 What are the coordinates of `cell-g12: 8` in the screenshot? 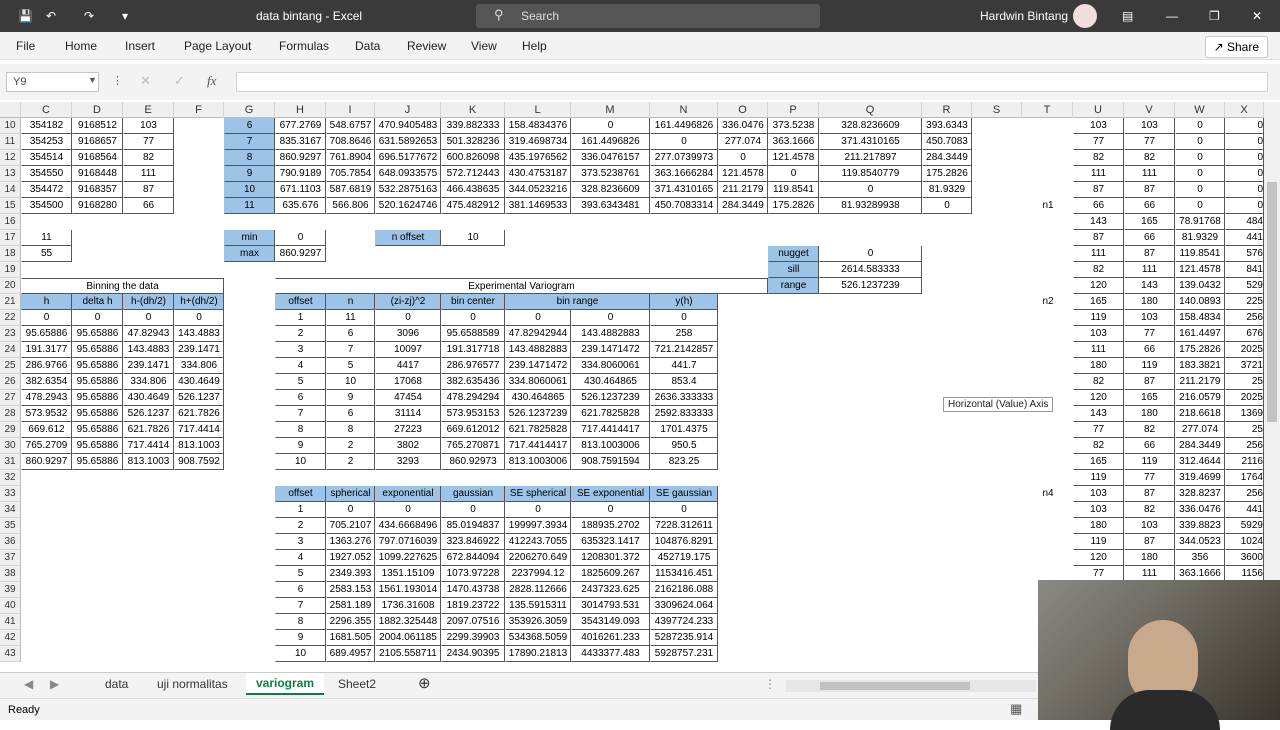 It's located at (249, 158).